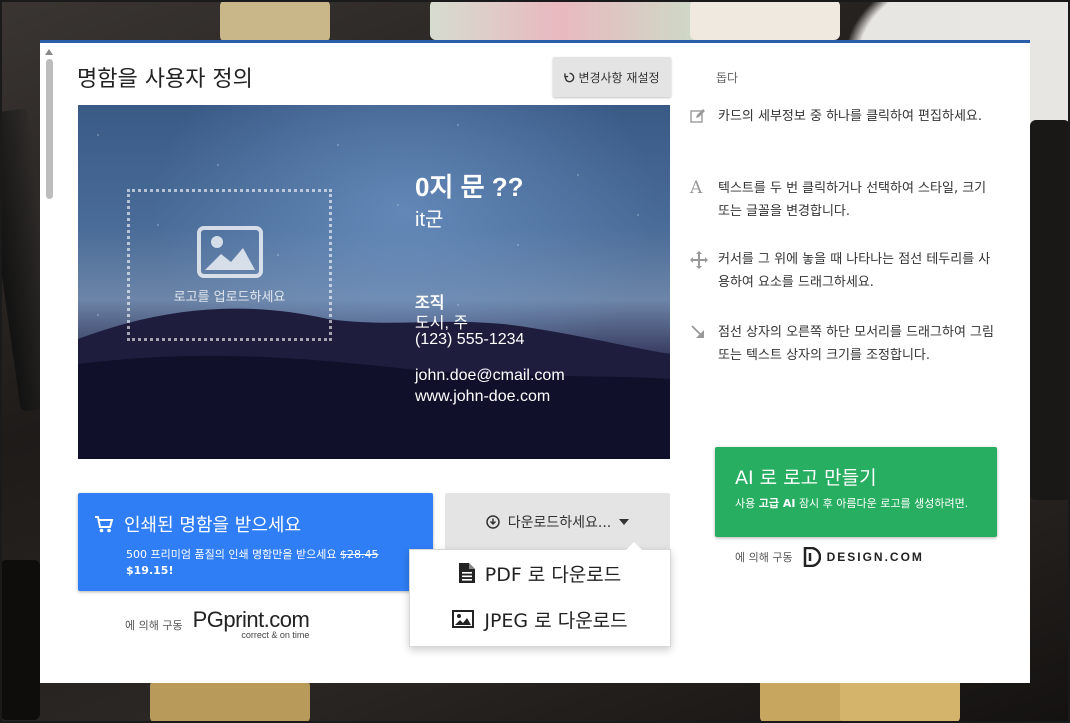 This screenshot has height=723, width=1070. Describe the element at coordinates (463, 619) in the screenshot. I see `image-file-icon` at that location.